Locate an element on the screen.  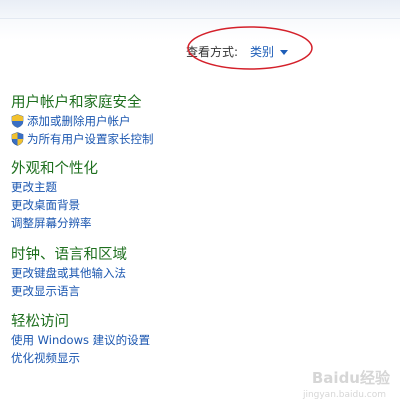
section-user-accounts: 用户帐户和家庭安全 添加或删除用户帐户 为所有用户设置家长控制 is located at coordinates (82, 121).